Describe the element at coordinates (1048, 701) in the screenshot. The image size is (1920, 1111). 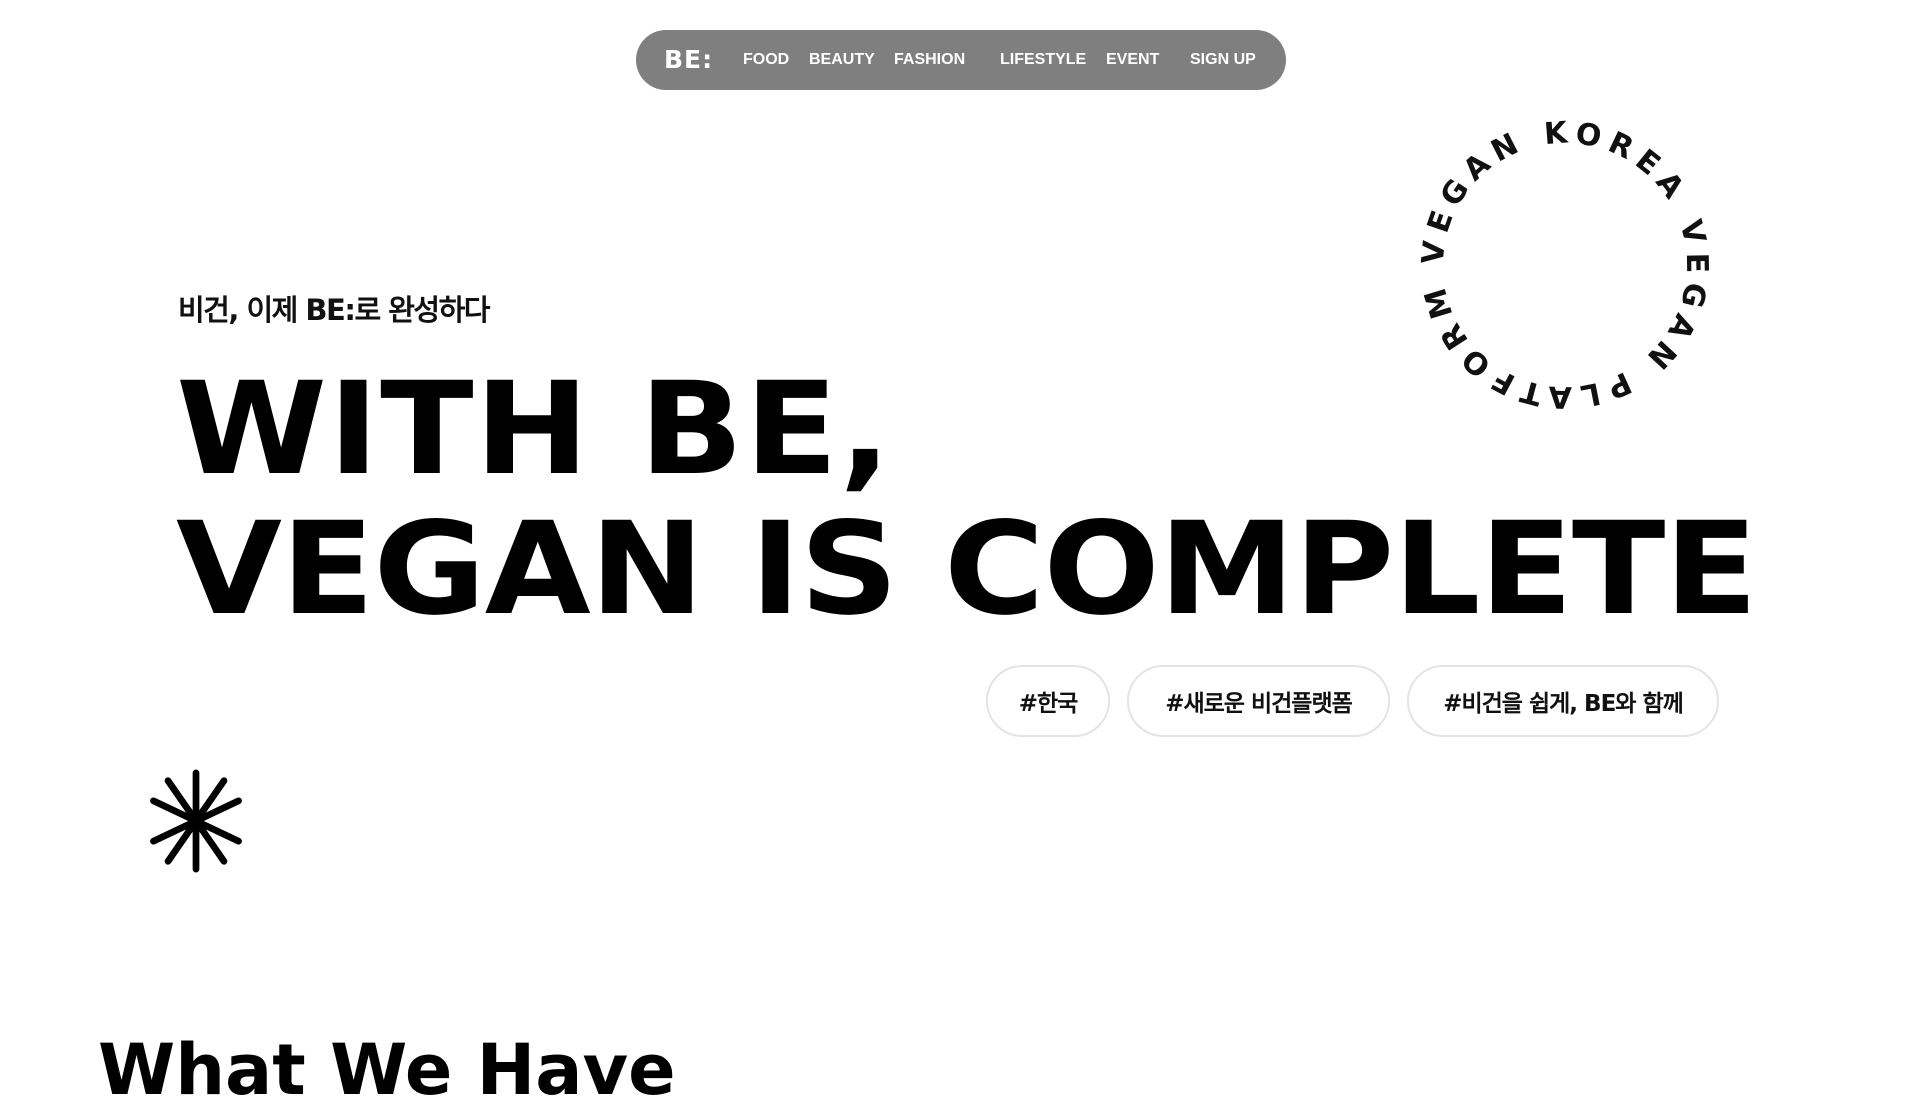
I see `tag-korea: #한국` at that location.